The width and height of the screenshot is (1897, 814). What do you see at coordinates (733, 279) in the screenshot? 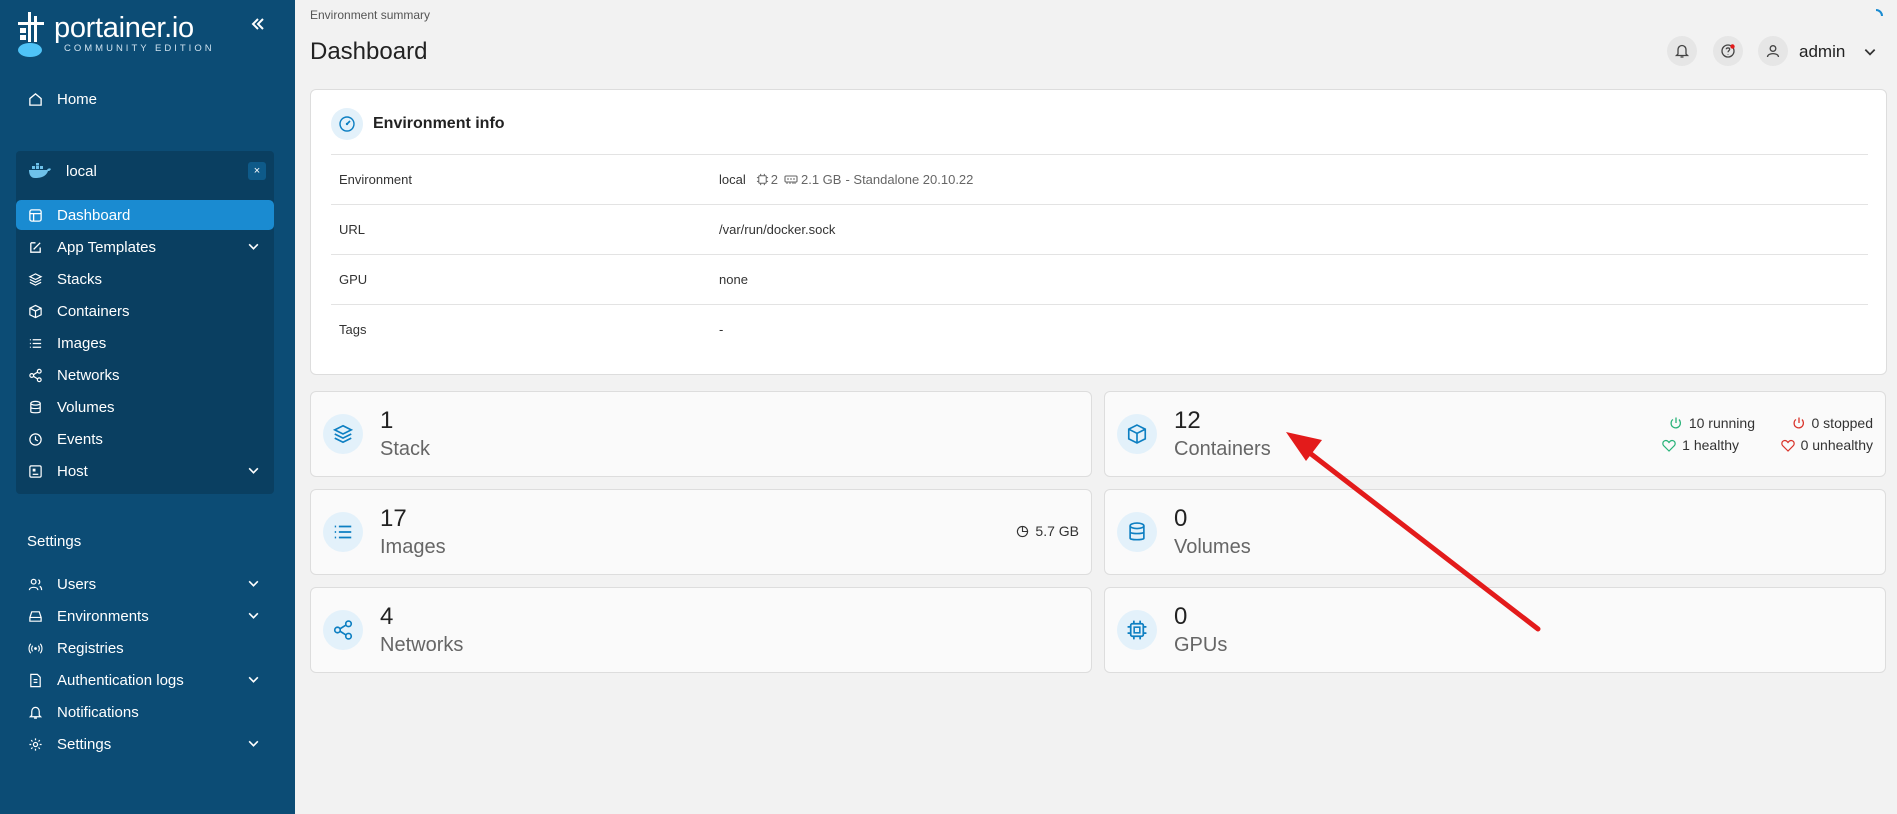
I see `info-value: none` at bounding box center [733, 279].